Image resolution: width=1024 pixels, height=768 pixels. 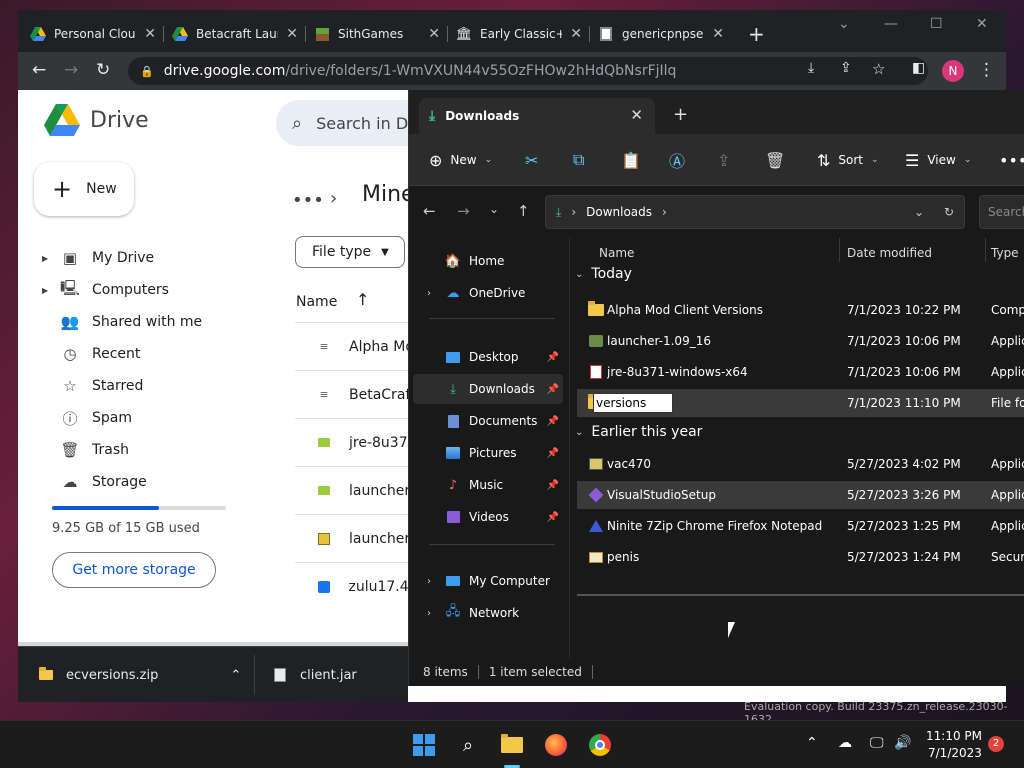 What do you see at coordinates (619, 212) in the screenshot?
I see `breadcrumb-downloads: Downloads` at bounding box center [619, 212].